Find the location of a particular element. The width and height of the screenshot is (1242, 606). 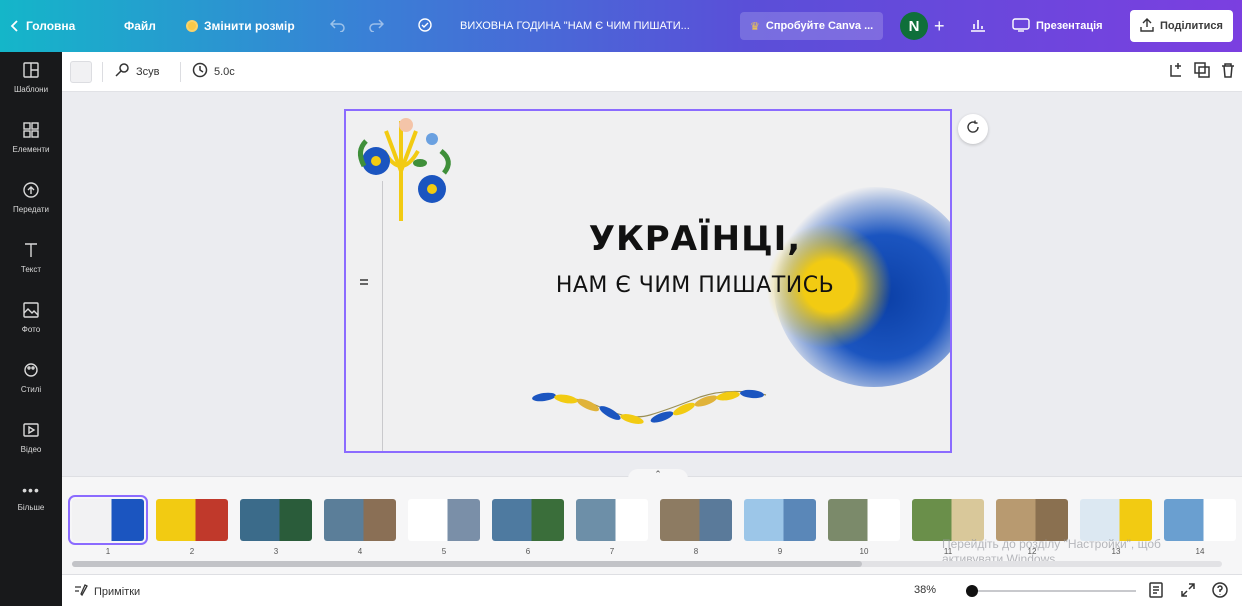

watermark-line-1: Перейдіть до розділу "Настройки", щоб is located at coordinates (1051, 544).